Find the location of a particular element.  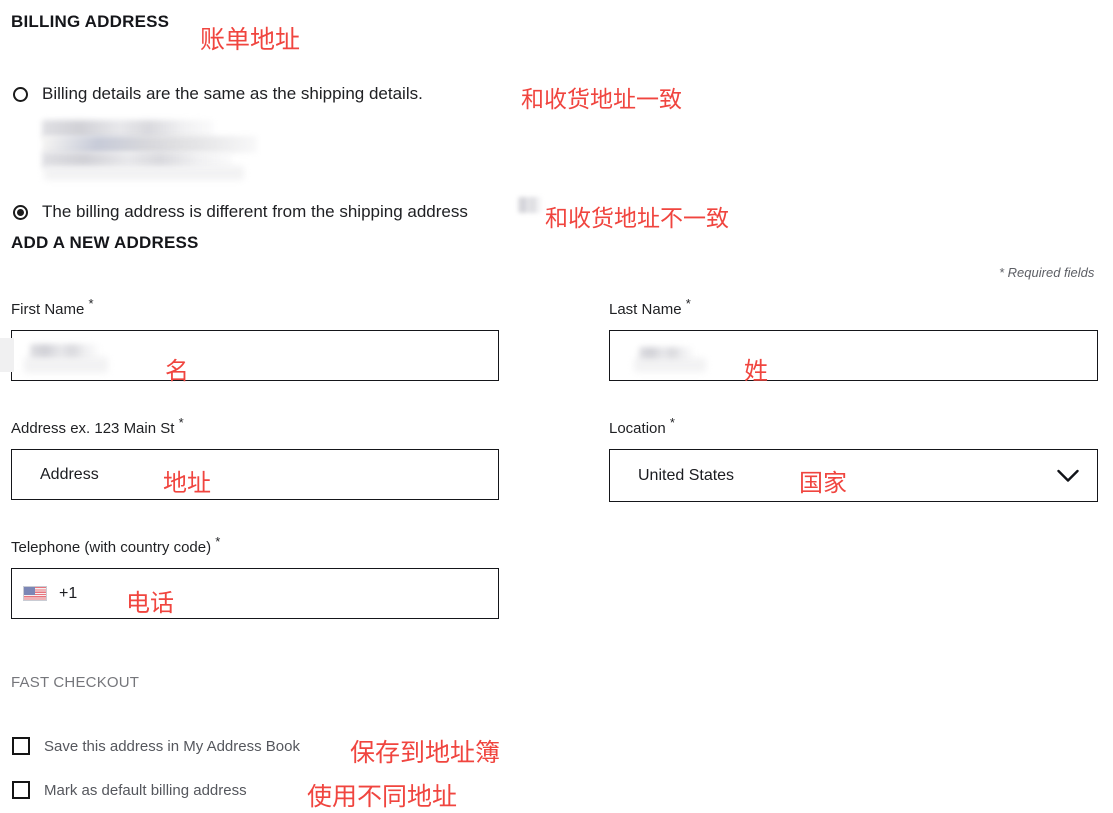

annotation-location: 国家 is located at coordinates (823, 483).